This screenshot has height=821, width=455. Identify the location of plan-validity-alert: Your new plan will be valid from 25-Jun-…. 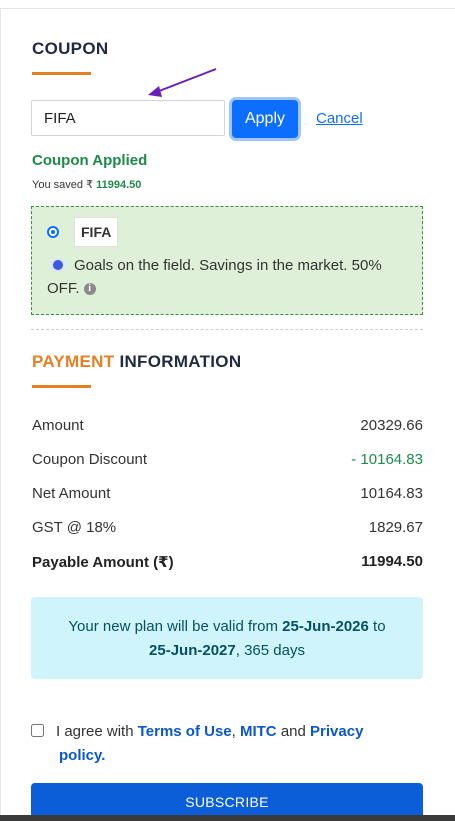
(227, 638).